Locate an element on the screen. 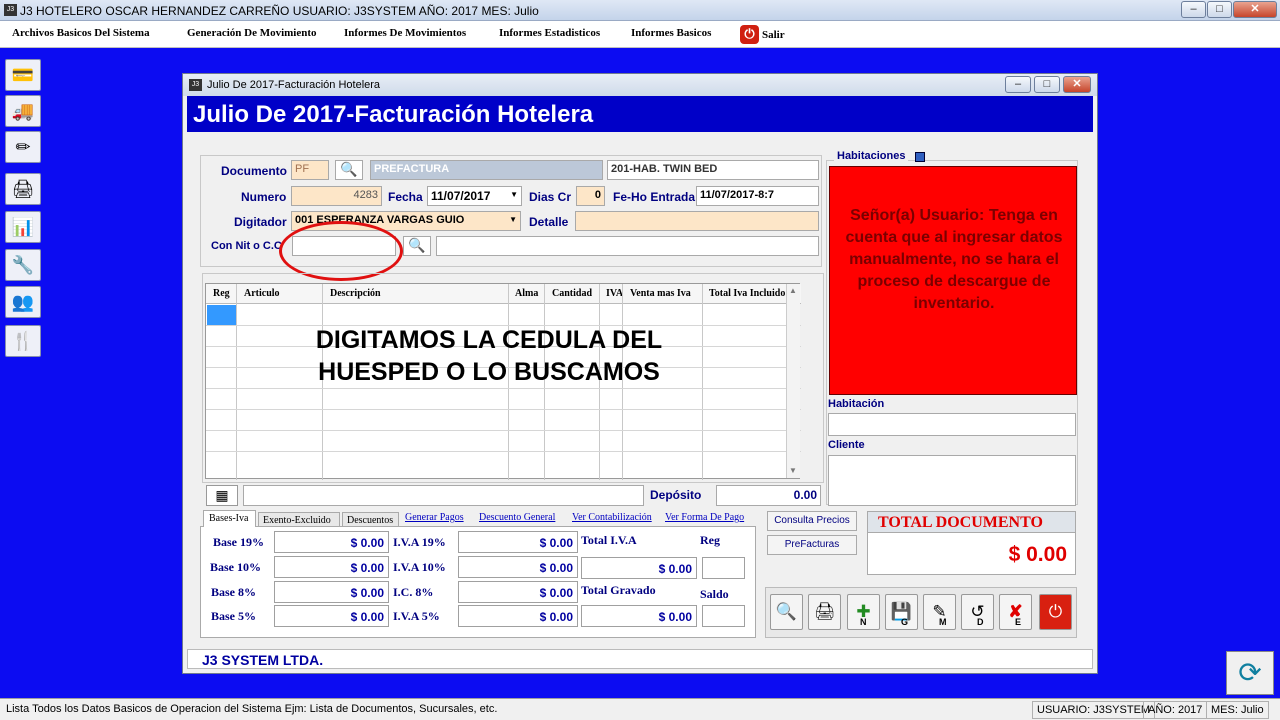 This screenshot has width=1280, height=720. col-cantidad: Cantidad is located at coordinates (572, 293).